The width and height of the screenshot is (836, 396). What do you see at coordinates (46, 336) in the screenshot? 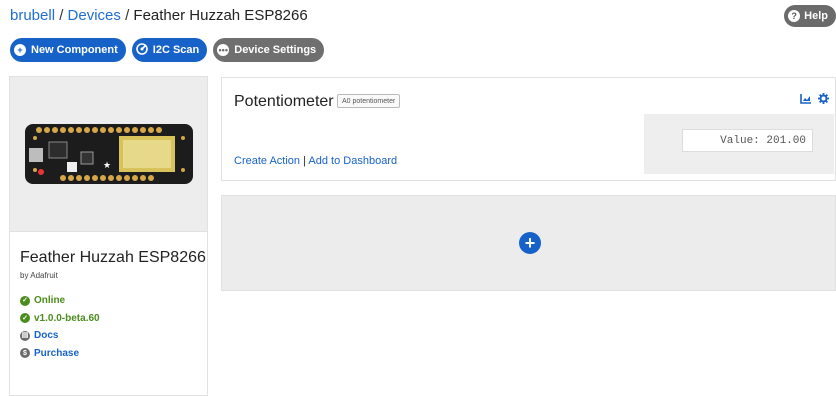
I see `docs-label: Docs` at bounding box center [46, 336].